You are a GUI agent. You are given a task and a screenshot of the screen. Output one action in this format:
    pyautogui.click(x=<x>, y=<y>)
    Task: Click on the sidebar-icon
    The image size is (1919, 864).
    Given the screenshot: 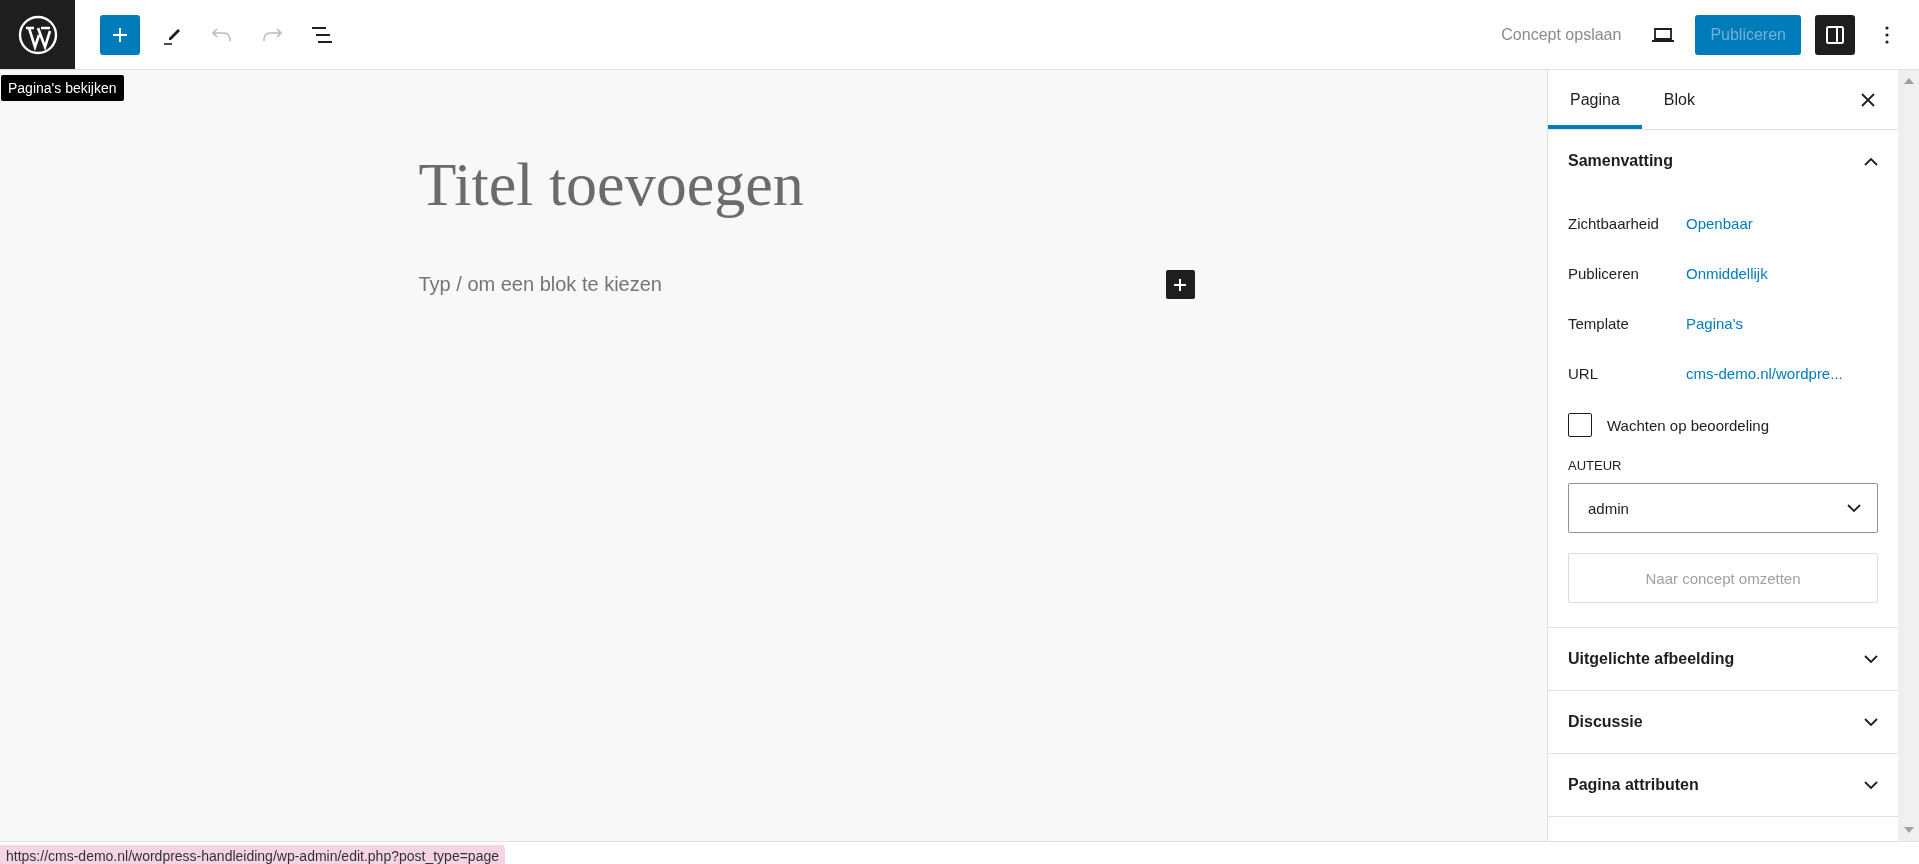 What is the action you would take?
    pyautogui.click(x=1835, y=34)
    